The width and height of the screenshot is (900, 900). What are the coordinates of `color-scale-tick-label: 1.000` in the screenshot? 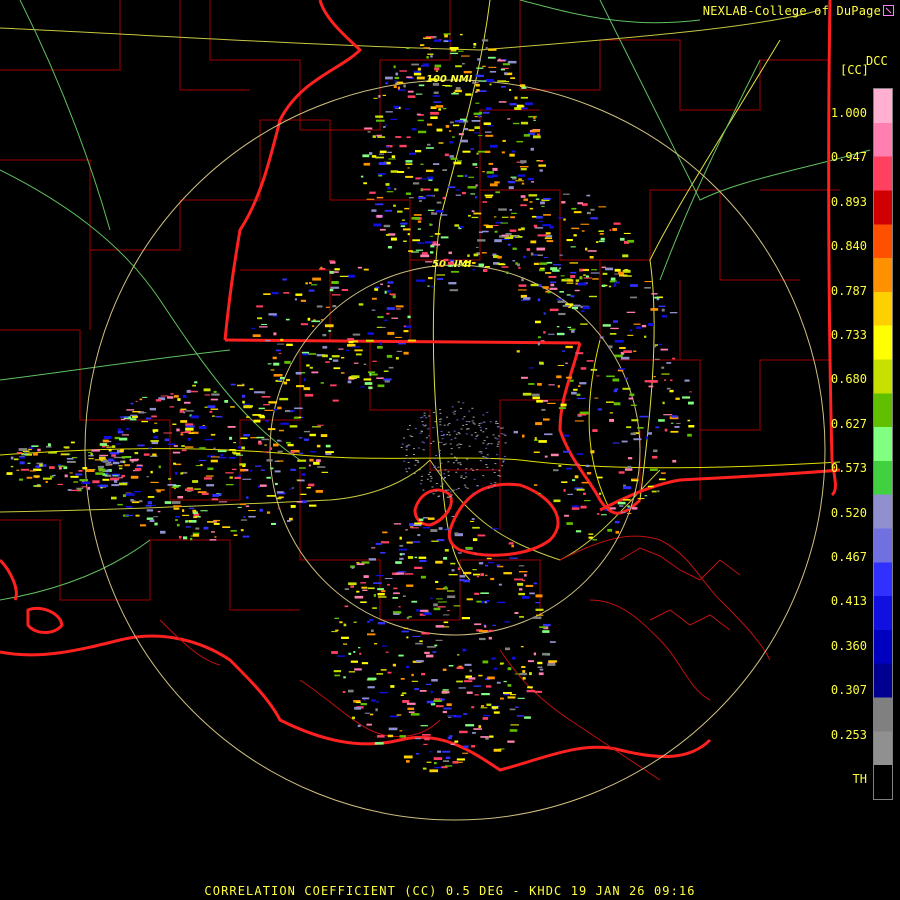 It's located at (848, 113).